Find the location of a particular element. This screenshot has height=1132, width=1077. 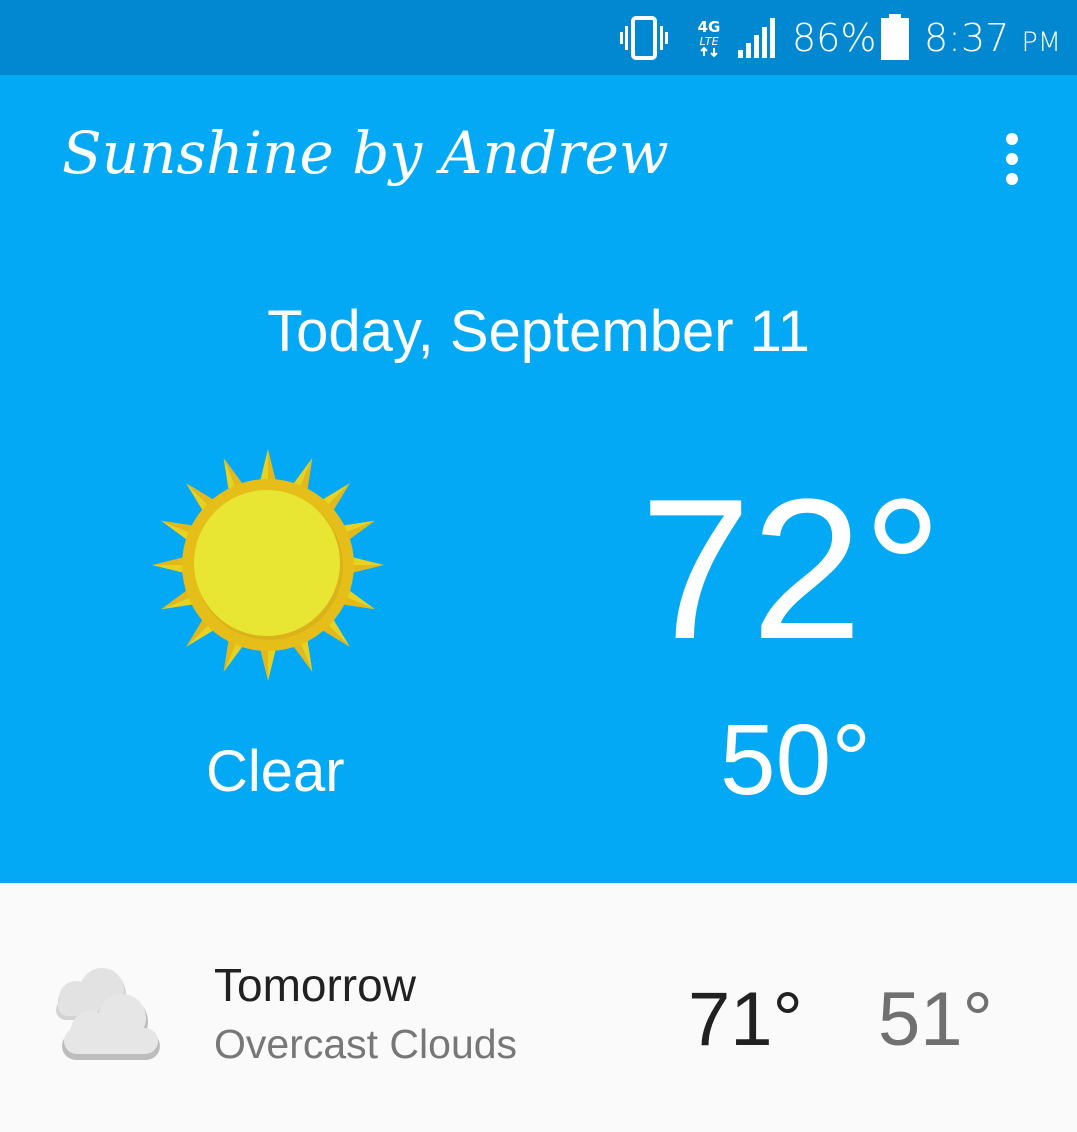

today-high-temp: 72° is located at coordinates (791, 569).